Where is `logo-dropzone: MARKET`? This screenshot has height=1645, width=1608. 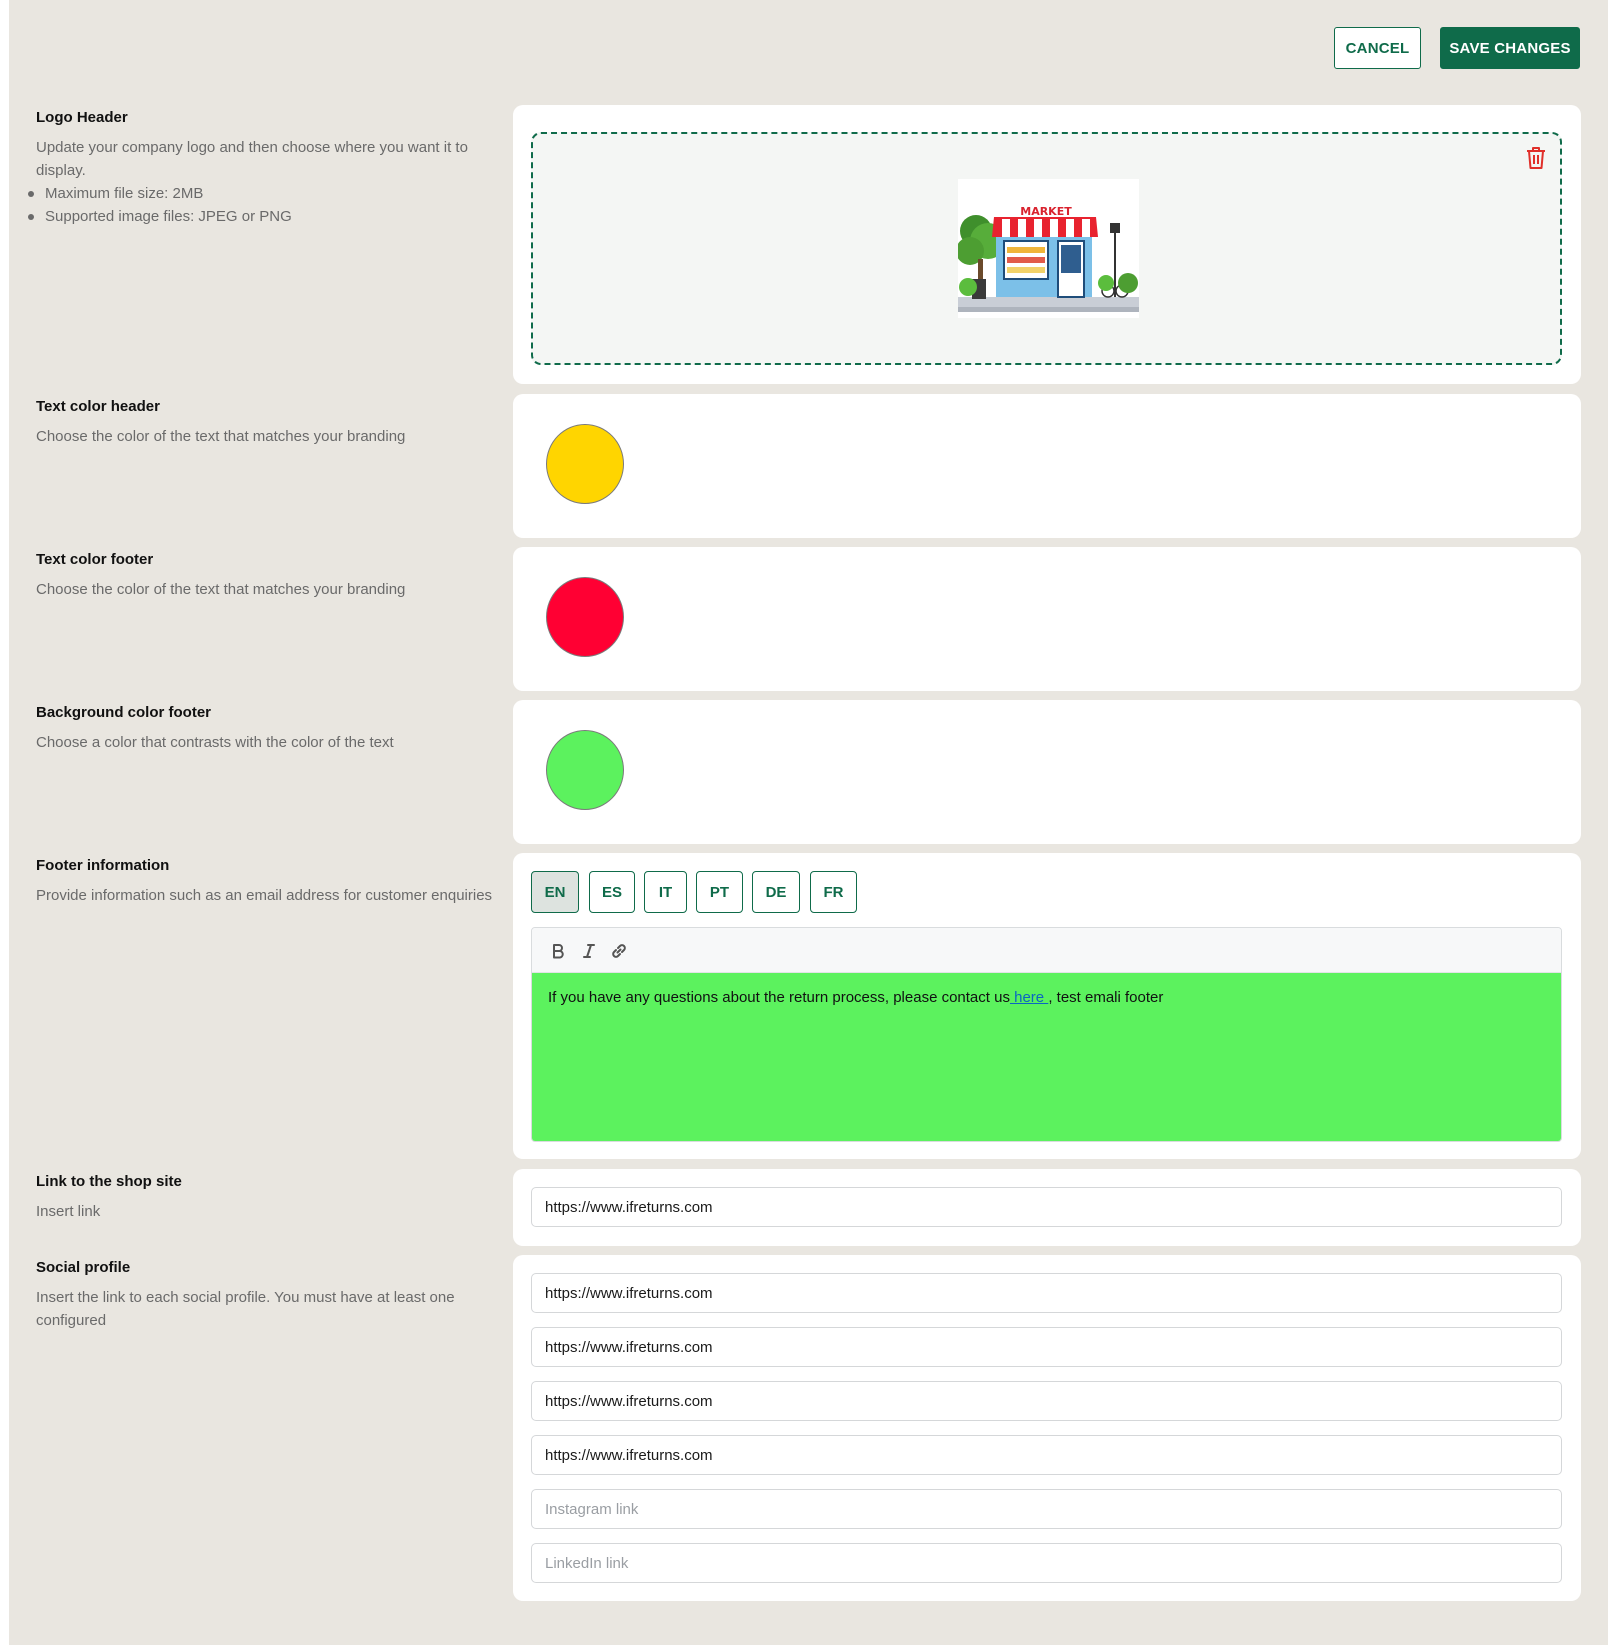 logo-dropzone: MARKET is located at coordinates (1046, 248).